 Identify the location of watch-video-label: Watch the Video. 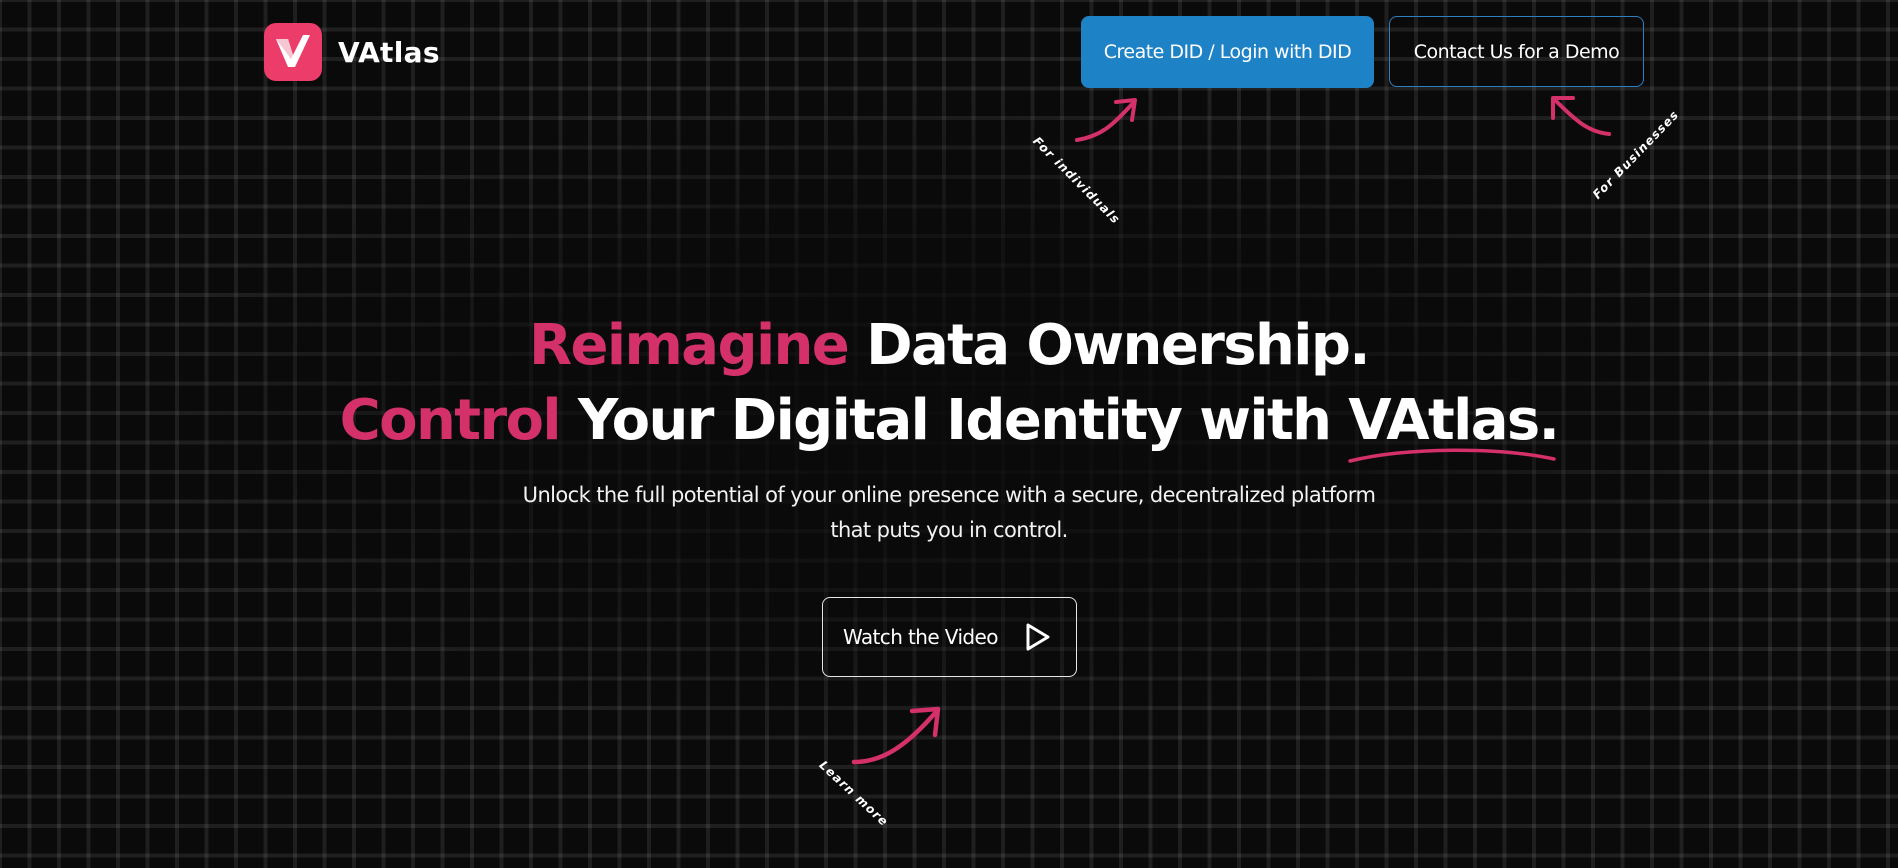
(920, 637).